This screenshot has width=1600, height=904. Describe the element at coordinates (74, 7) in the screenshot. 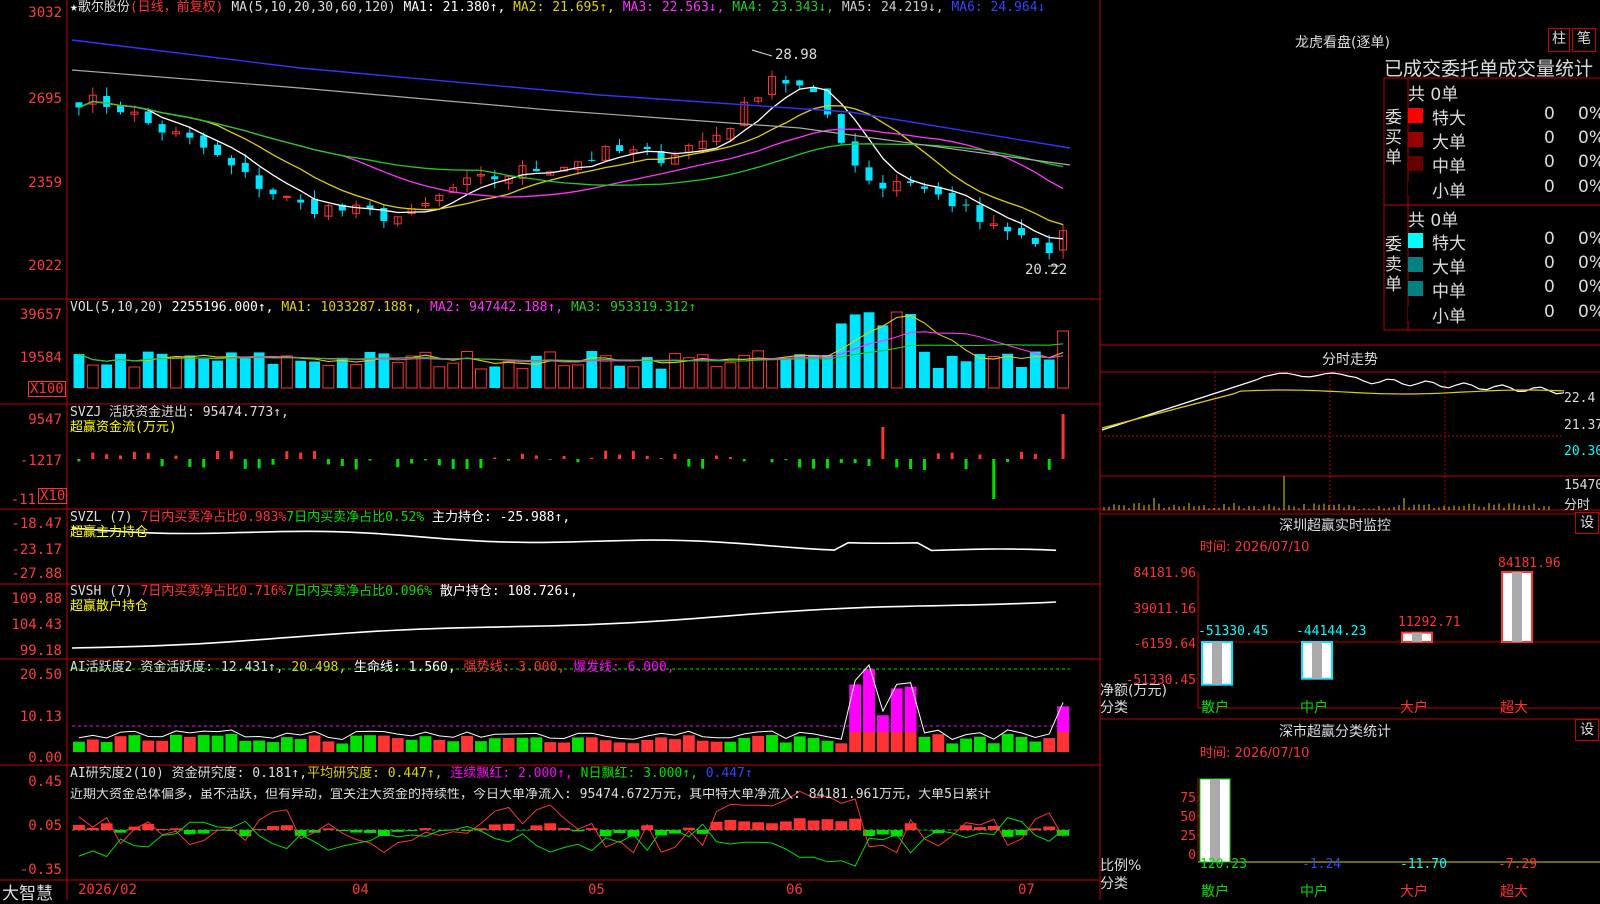

I see `star-icon: ★` at that location.